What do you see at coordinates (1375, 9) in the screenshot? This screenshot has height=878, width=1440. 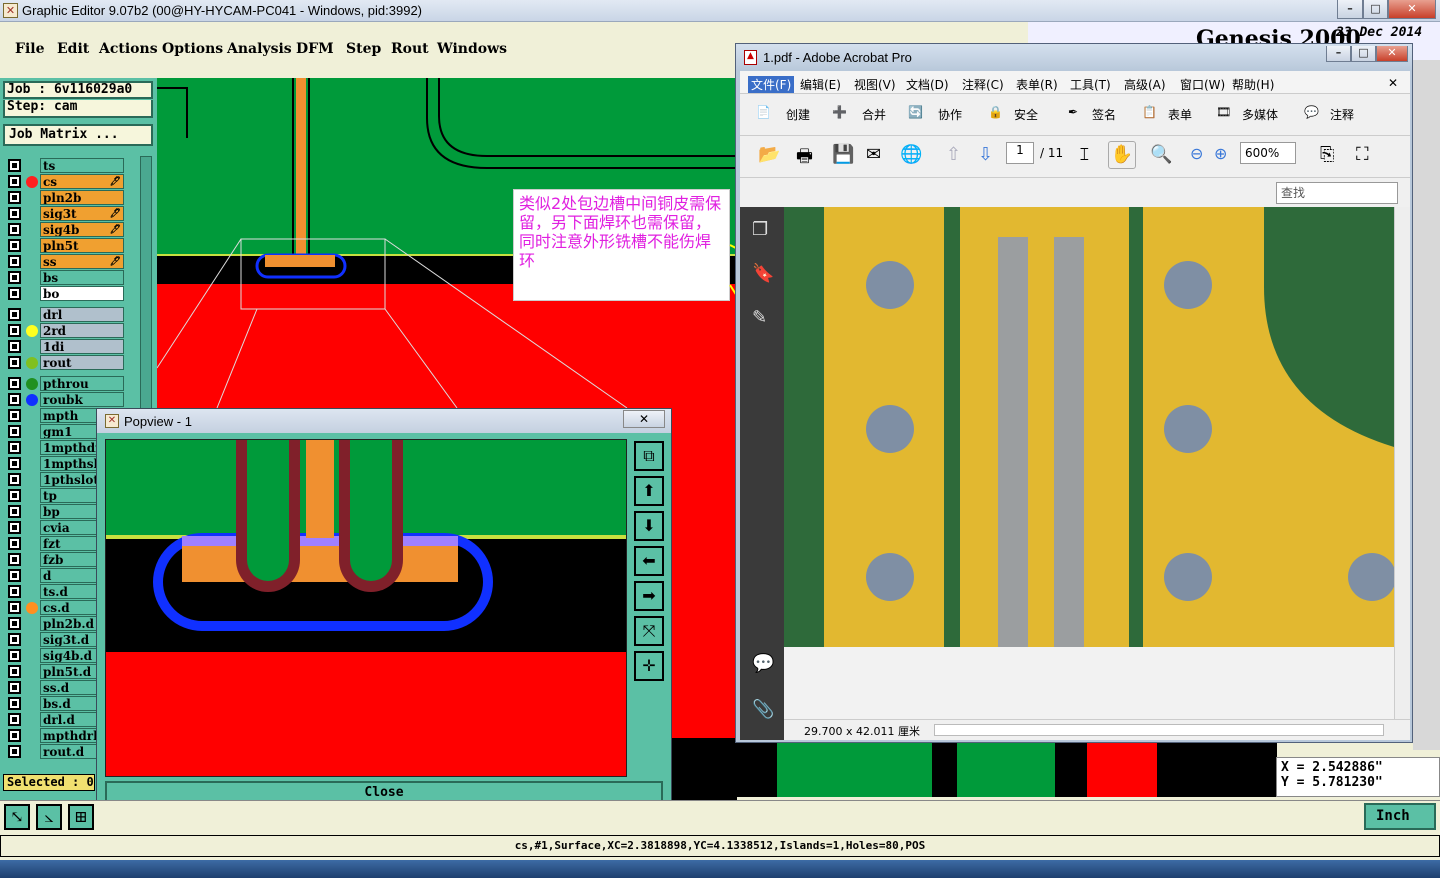 I see `maximize-button: □` at bounding box center [1375, 9].